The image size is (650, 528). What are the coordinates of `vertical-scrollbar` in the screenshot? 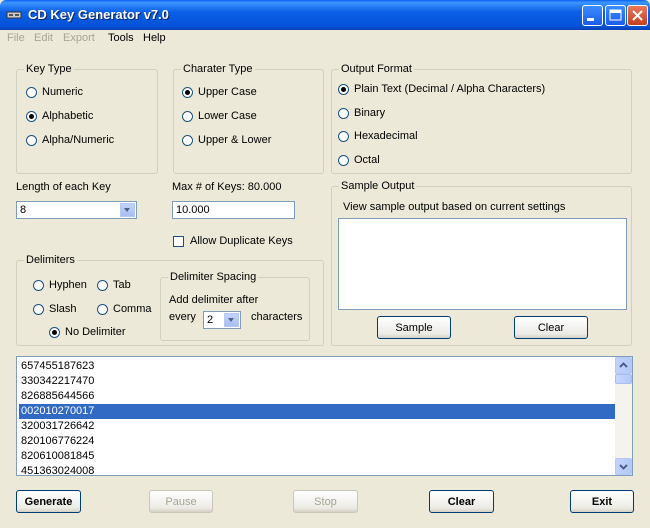 It's located at (623, 416).